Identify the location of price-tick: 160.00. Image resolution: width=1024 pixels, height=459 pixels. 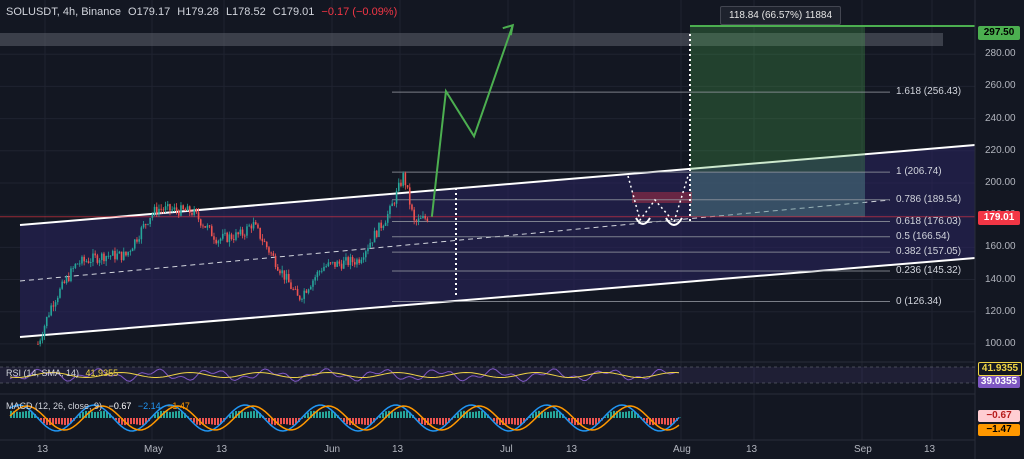
(1000, 247).